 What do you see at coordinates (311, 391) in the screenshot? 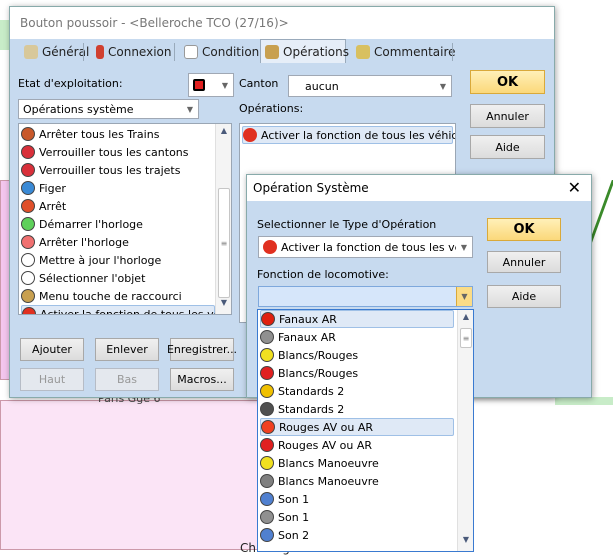
I see `item-label: Standards 2` at bounding box center [311, 391].